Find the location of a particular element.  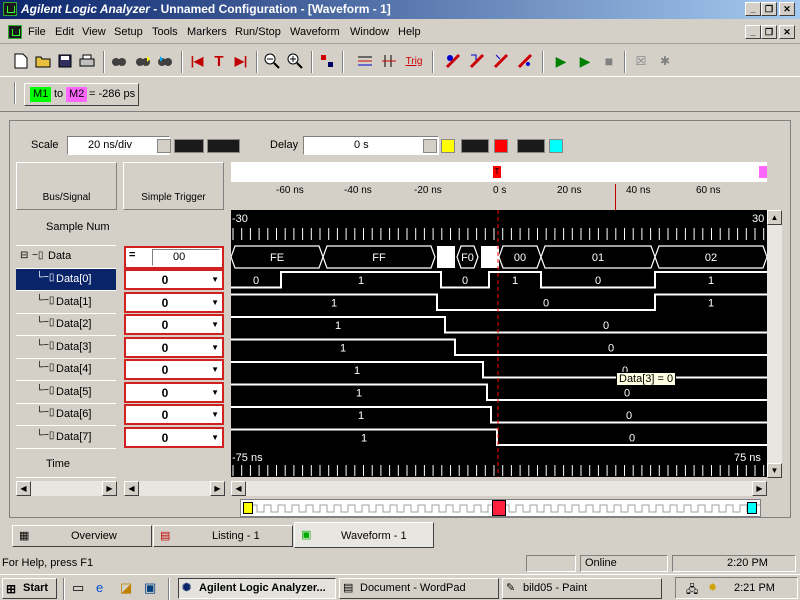

find-prev-icon is located at coordinates (165, 61).